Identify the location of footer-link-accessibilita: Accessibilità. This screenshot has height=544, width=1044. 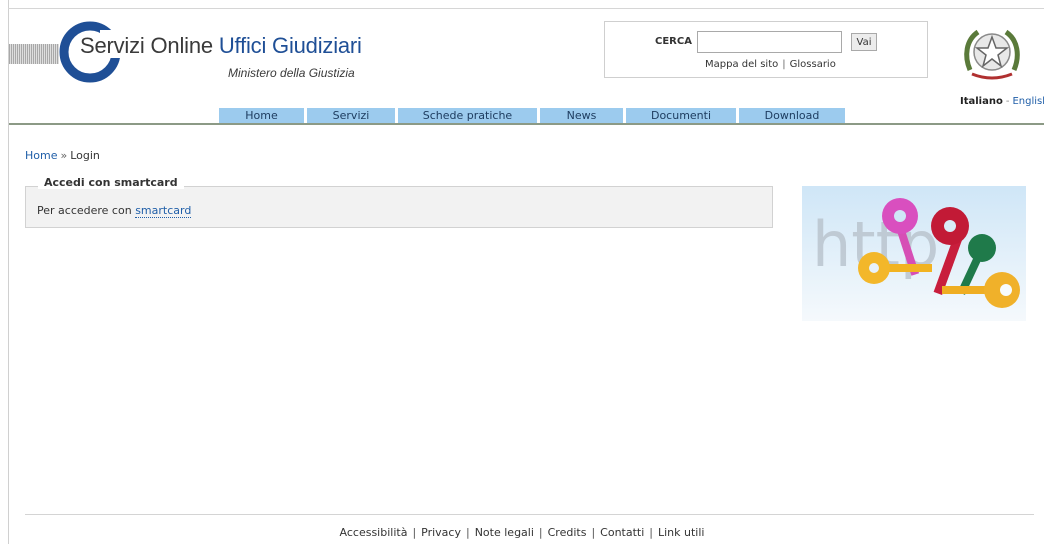
(374, 532).